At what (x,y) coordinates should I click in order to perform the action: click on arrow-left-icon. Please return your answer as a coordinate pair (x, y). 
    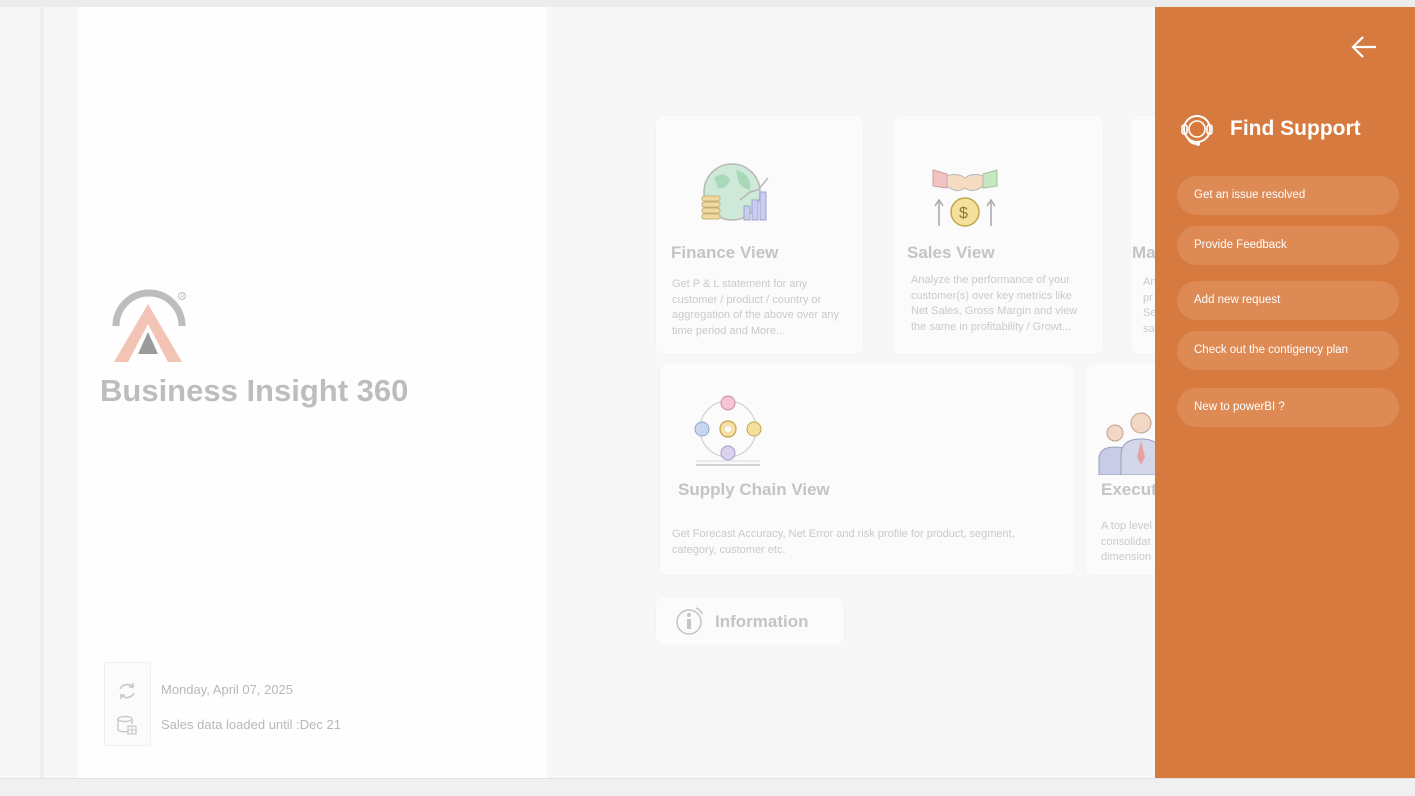
    Looking at the image, I should click on (1364, 47).